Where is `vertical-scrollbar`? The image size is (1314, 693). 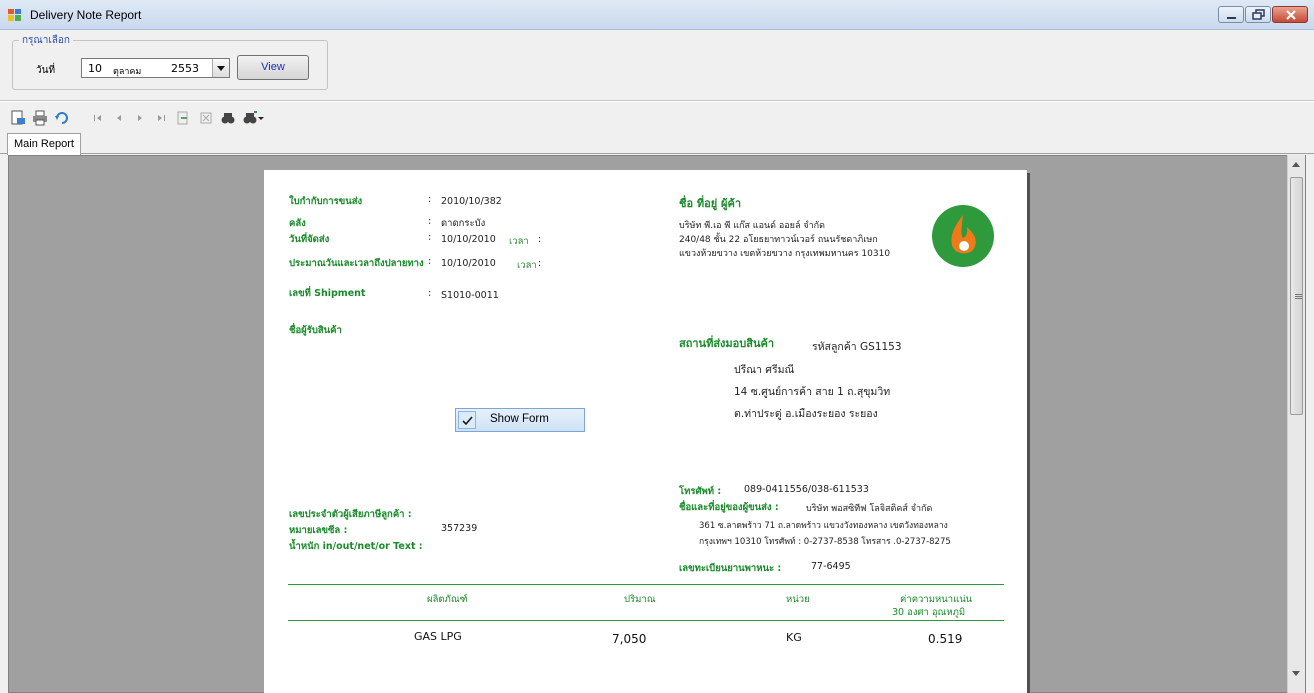 vertical-scrollbar is located at coordinates (1296, 424).